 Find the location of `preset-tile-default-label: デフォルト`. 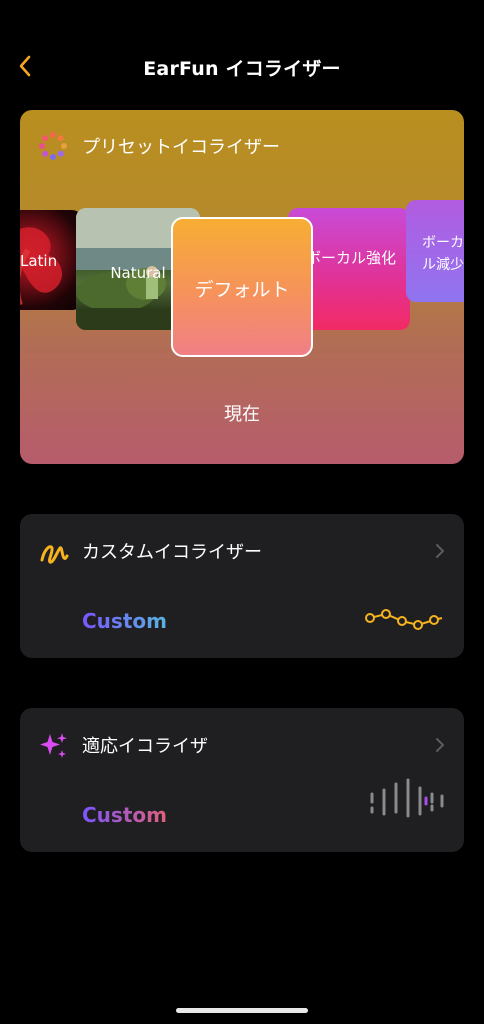

preset-tile-default-label: デフォルト is located at coordinates (242, 290).